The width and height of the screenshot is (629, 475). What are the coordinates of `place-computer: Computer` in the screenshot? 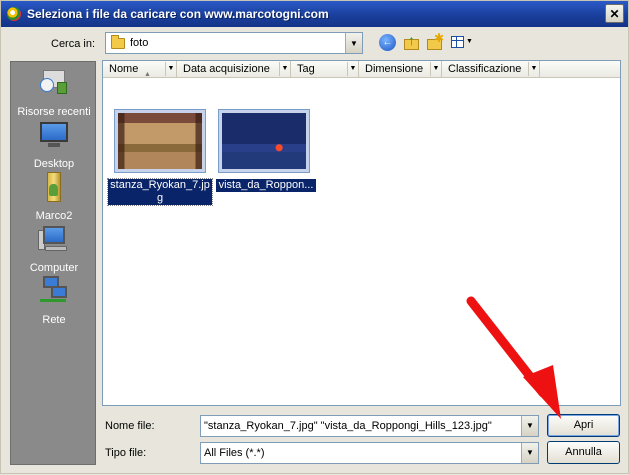 It's located at (54, 249).